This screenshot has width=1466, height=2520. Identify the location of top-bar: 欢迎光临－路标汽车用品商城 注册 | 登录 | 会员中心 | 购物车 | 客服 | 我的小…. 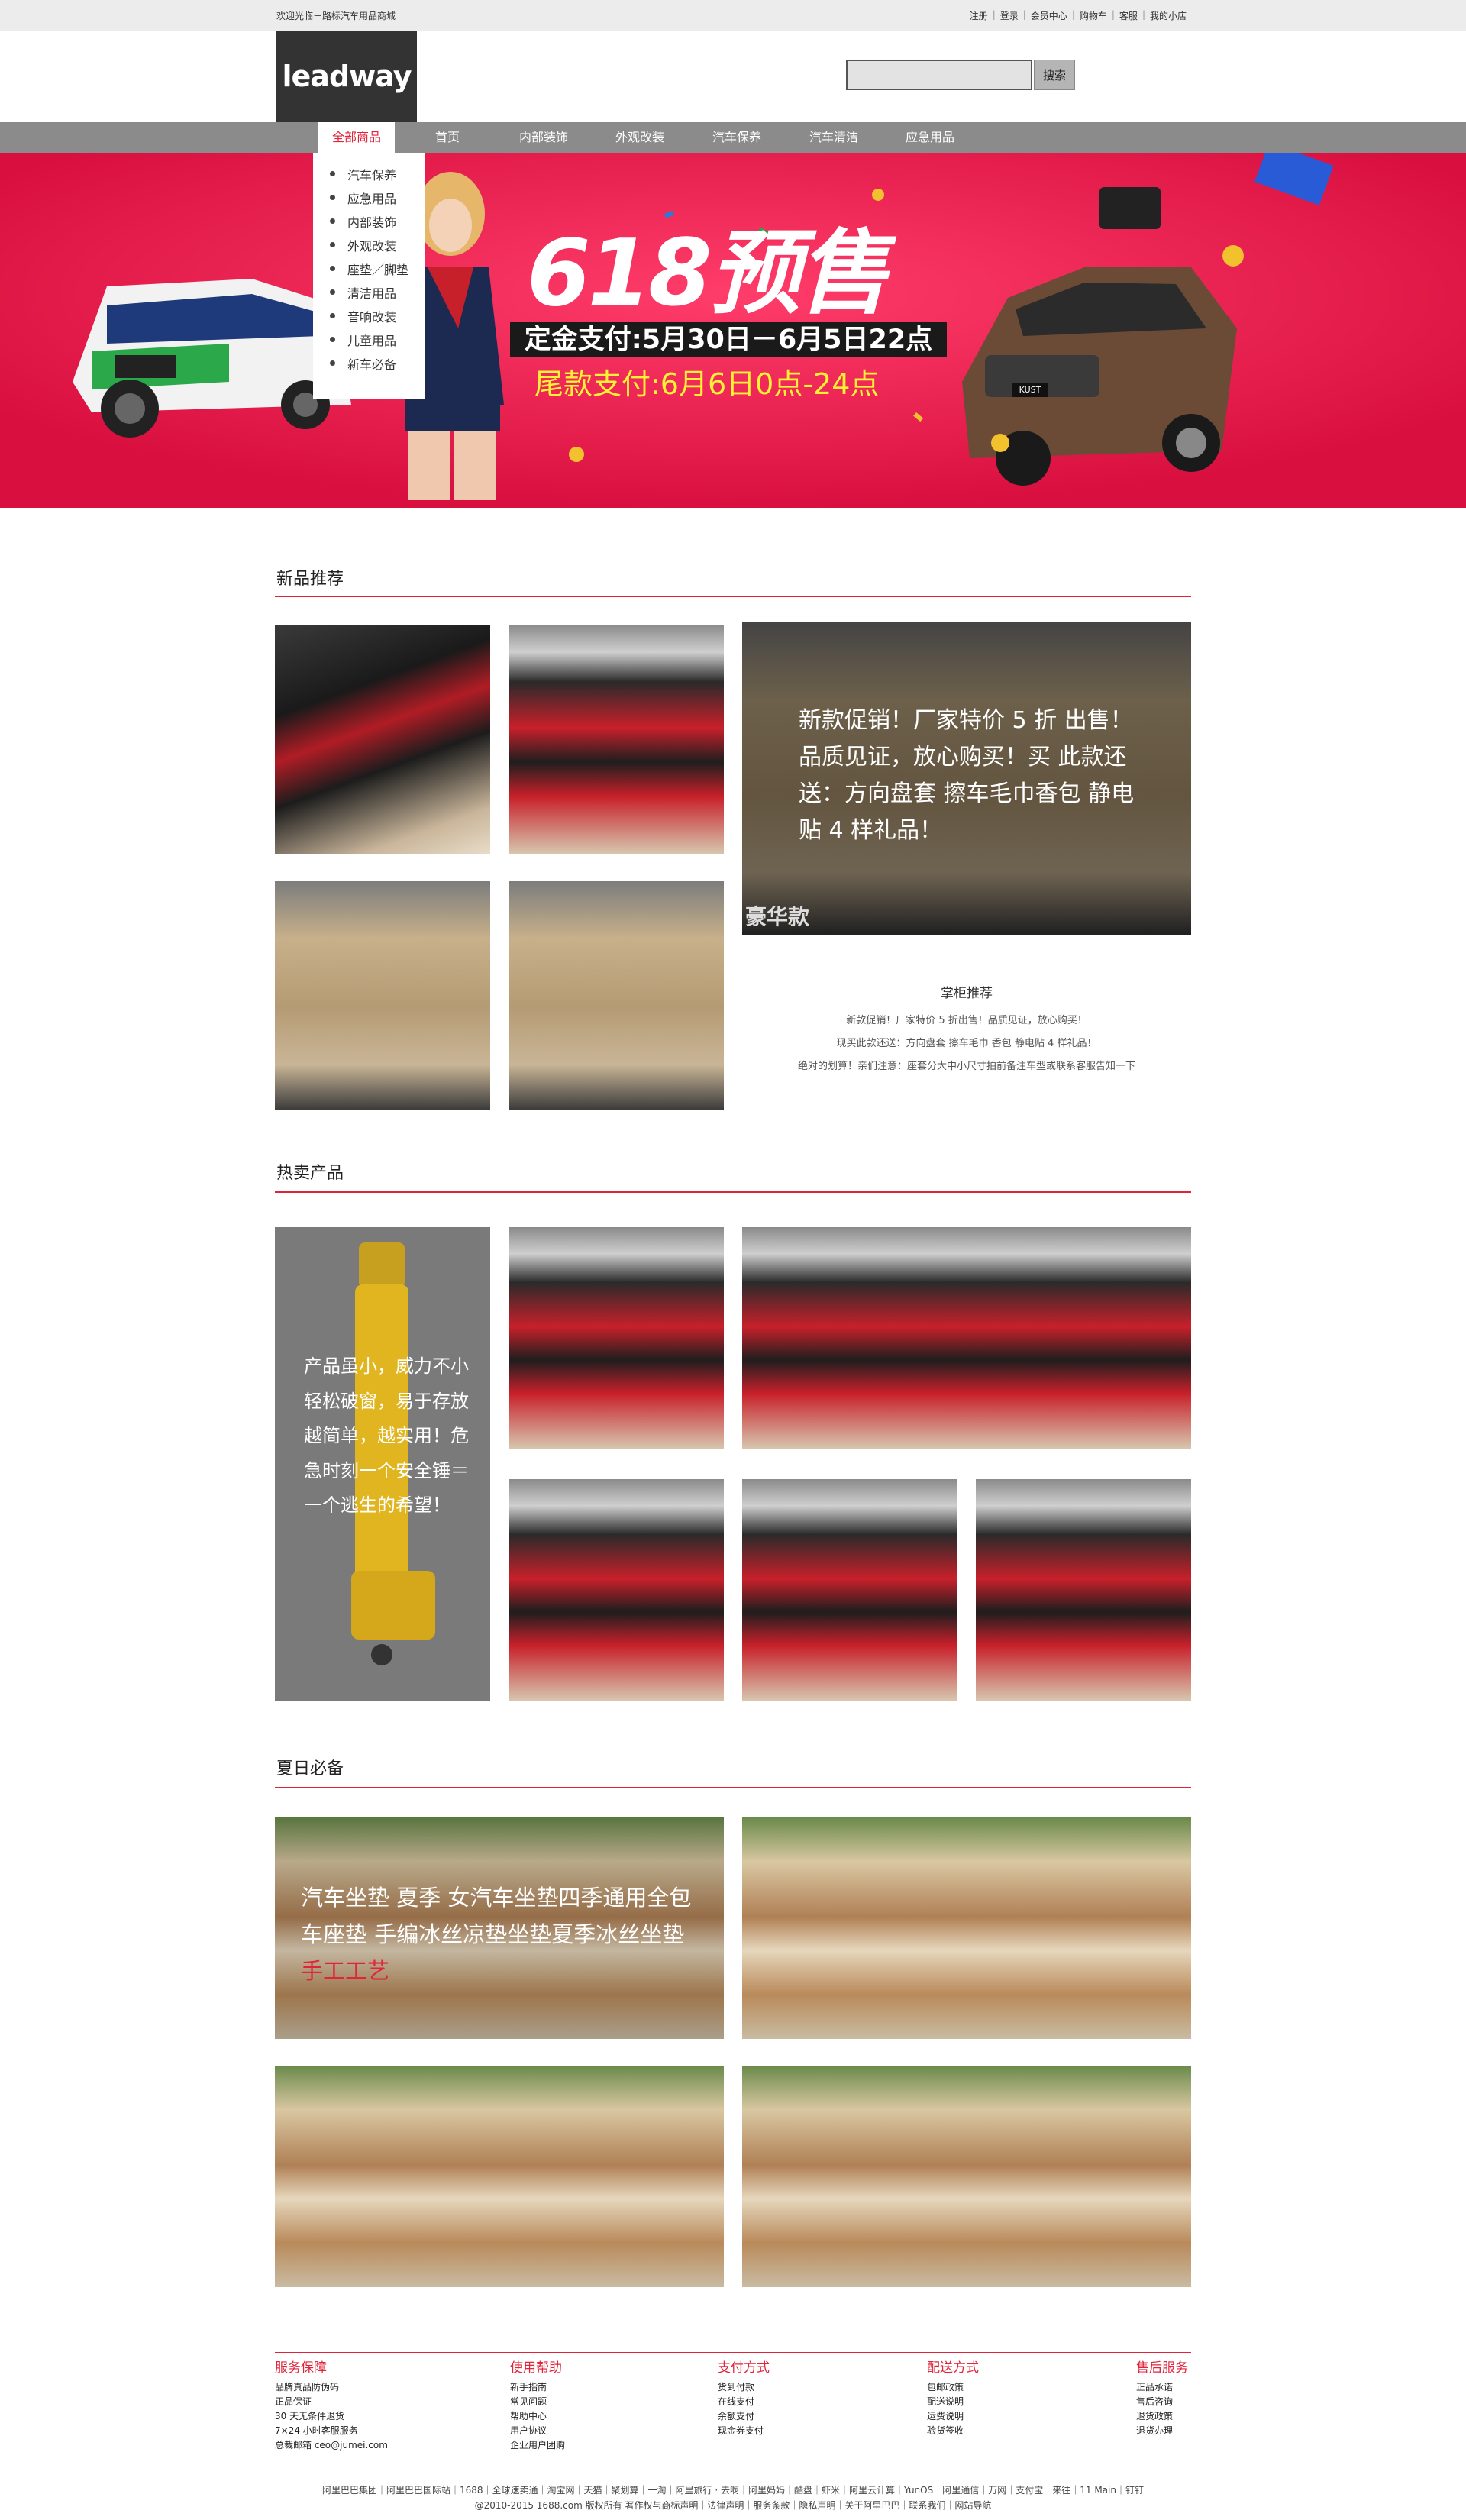
(733, 15).